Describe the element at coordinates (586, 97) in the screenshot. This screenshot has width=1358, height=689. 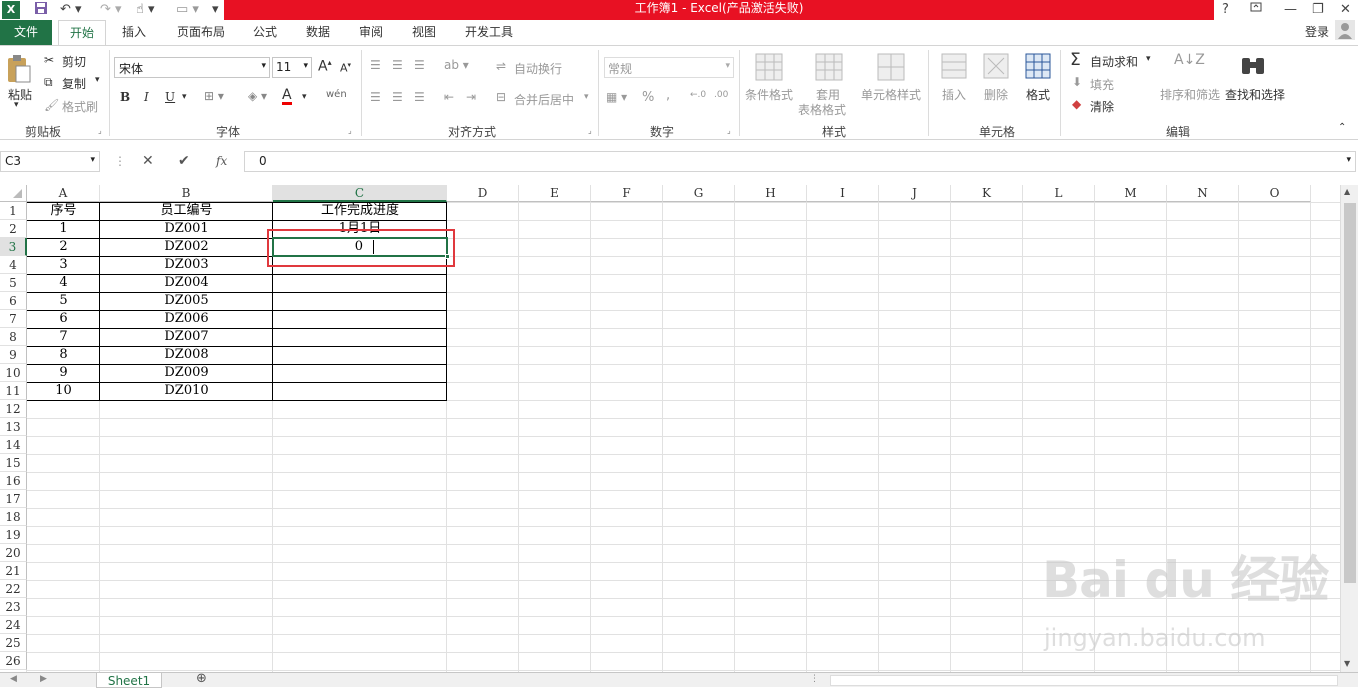
I see `merge-dropdown-icon: ▾` at that location.